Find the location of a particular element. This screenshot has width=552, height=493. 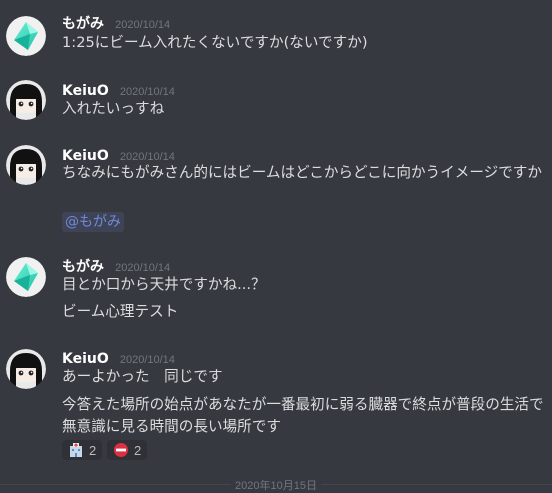

reaction-no-entry: 2 is located at coordinates (127, 450).